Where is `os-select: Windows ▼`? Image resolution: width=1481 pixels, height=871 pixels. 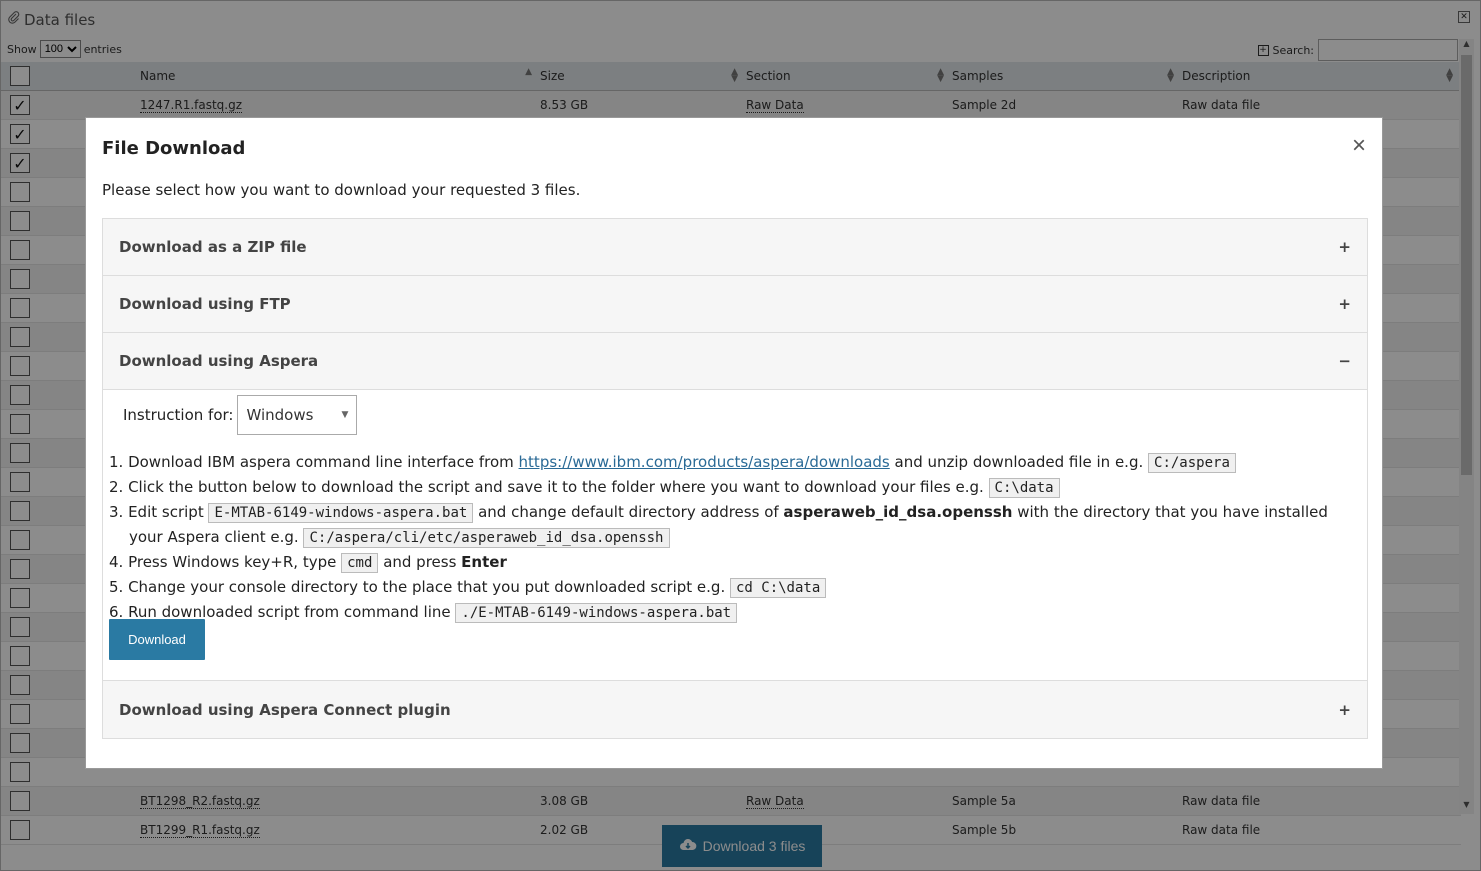 os-select: Windows ▼ is located at coordinates (297, 415).